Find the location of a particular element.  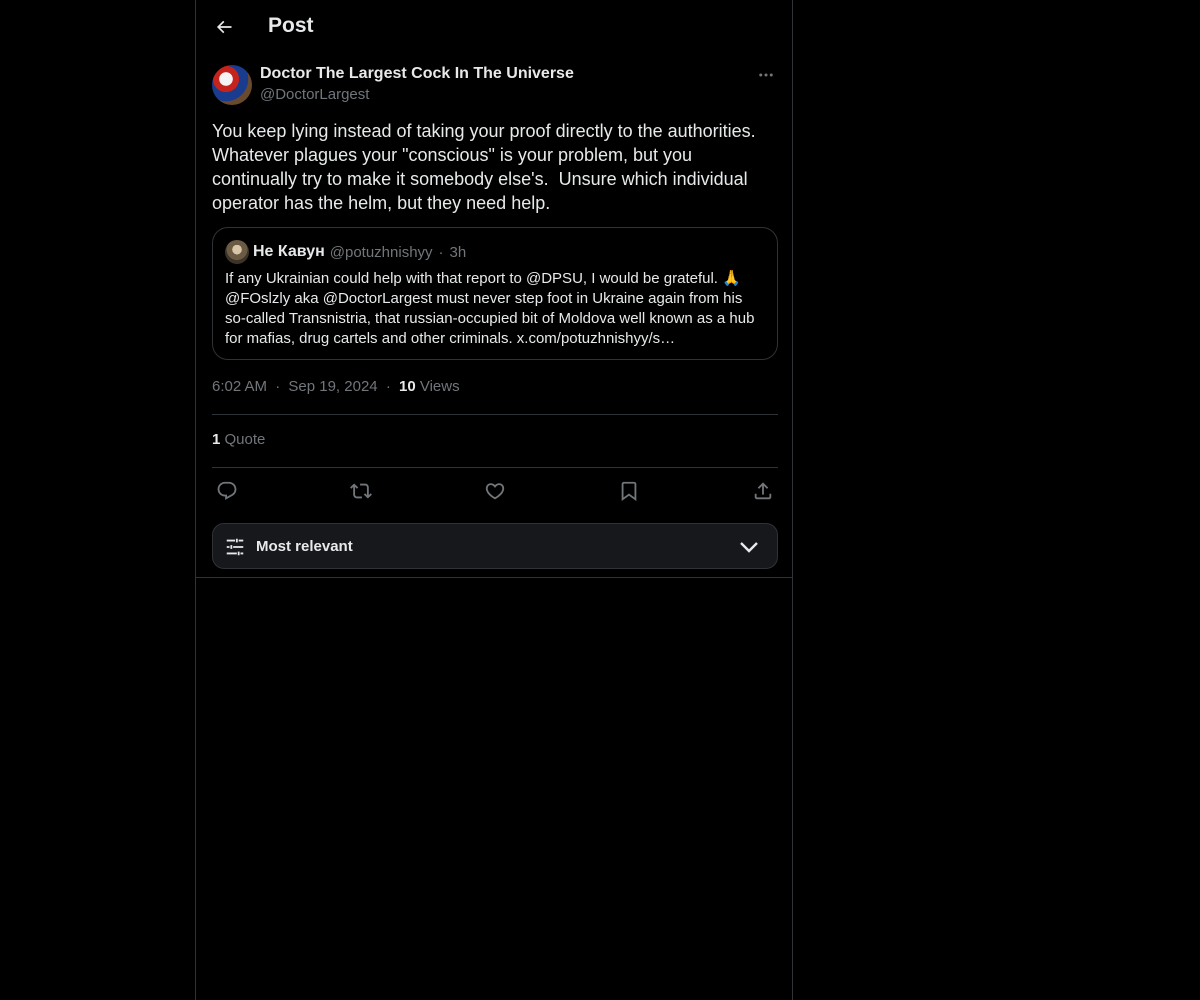

quoted-time: 3h is located at coordinates (458, 252).